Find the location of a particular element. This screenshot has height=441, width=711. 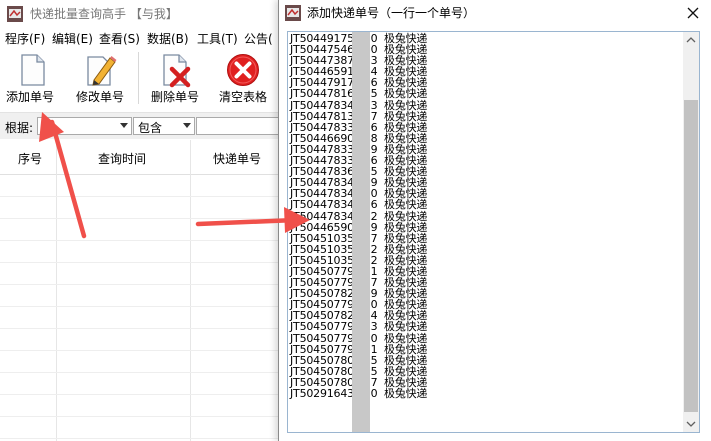

column-header-tracking-number: 快递单号 is located at coordinates (237, 158).